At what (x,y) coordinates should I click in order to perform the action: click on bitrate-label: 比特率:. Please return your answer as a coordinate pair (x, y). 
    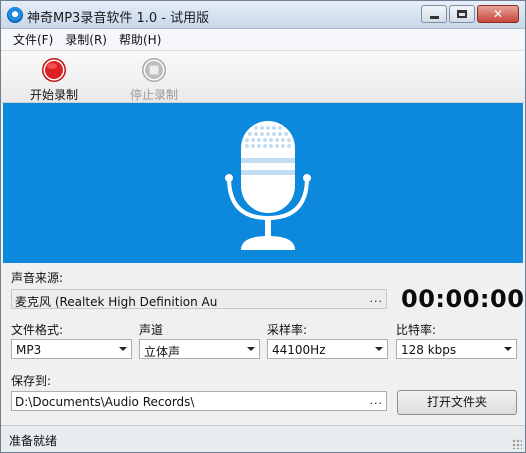
    Looking at the image, I should click on (416, 330).